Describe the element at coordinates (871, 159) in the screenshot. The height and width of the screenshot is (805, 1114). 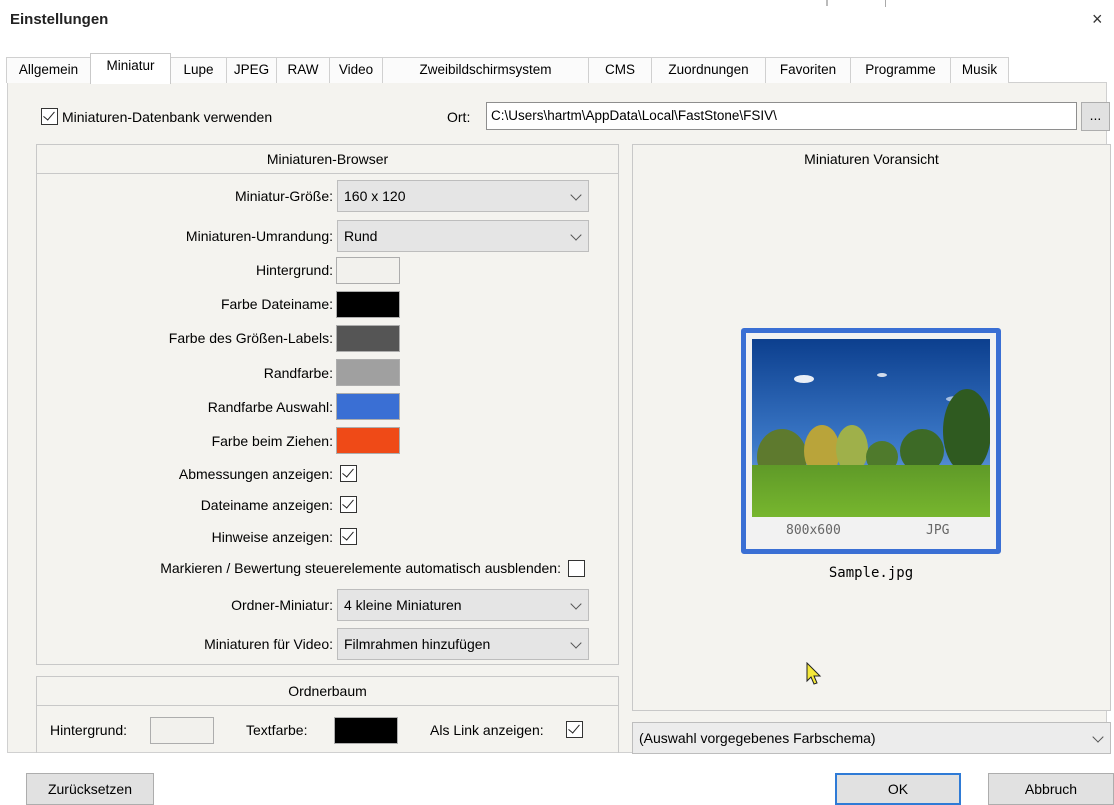
I see `preview-group-header: Miniaturen Voransicht` at that location.